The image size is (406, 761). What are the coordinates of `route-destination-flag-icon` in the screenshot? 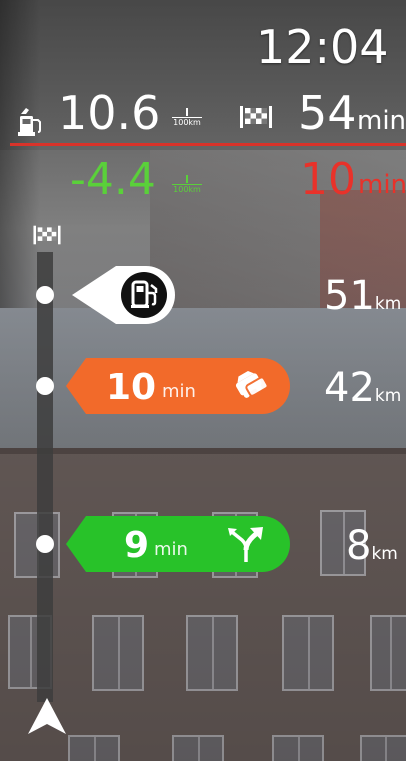 It's located at (47, 235).